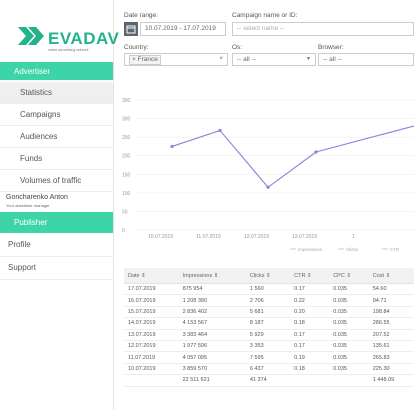 The width and height of the screenshot is (414, 410). What do you see at coordinates (310, 249) in the screenshot?
I see `legend-label: Impressions` at bounding box center [310, 249].